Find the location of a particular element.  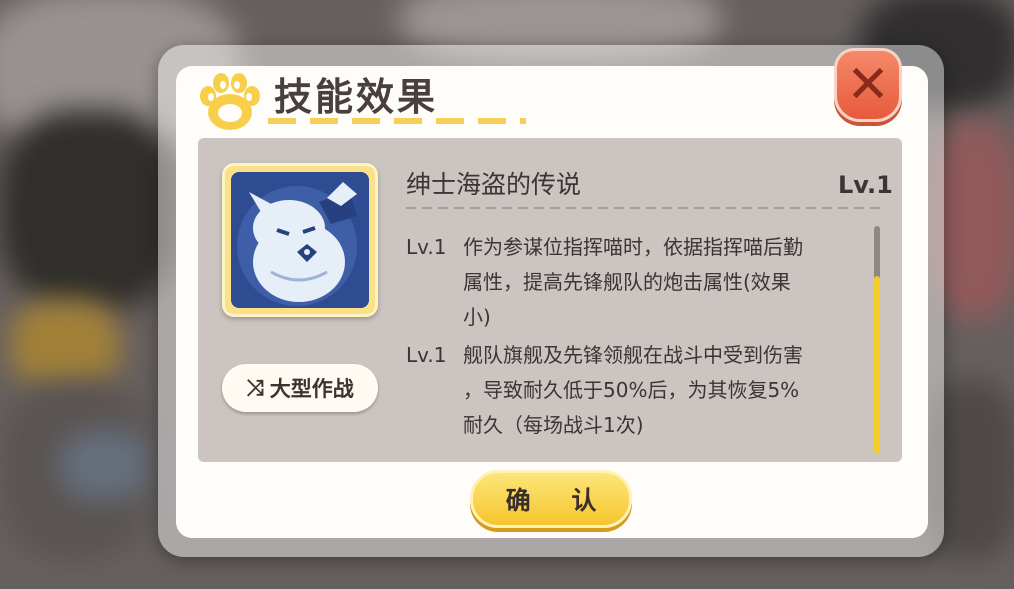

close-icon: ✕ is located at coordinates (868, 85).